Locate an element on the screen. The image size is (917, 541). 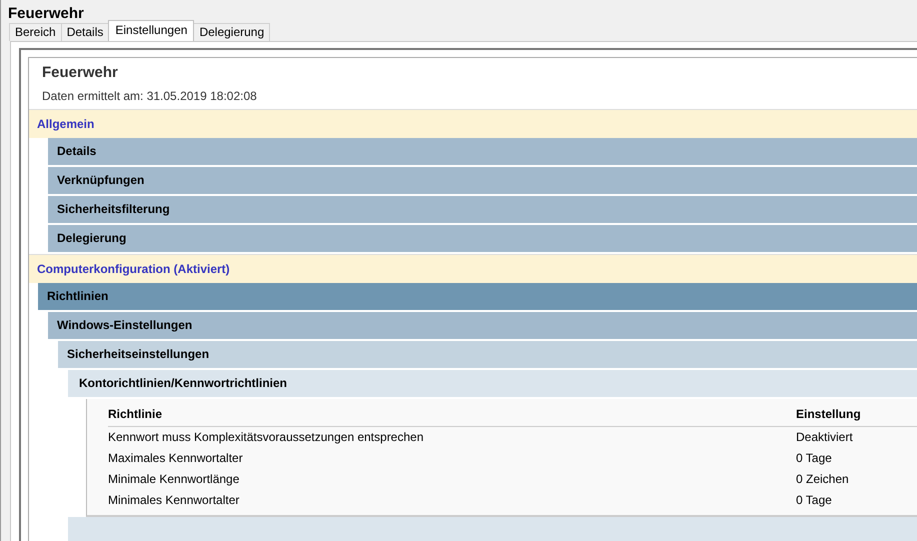
table-cell-text: 0 Zeichen is located at coordinates (822, 479).